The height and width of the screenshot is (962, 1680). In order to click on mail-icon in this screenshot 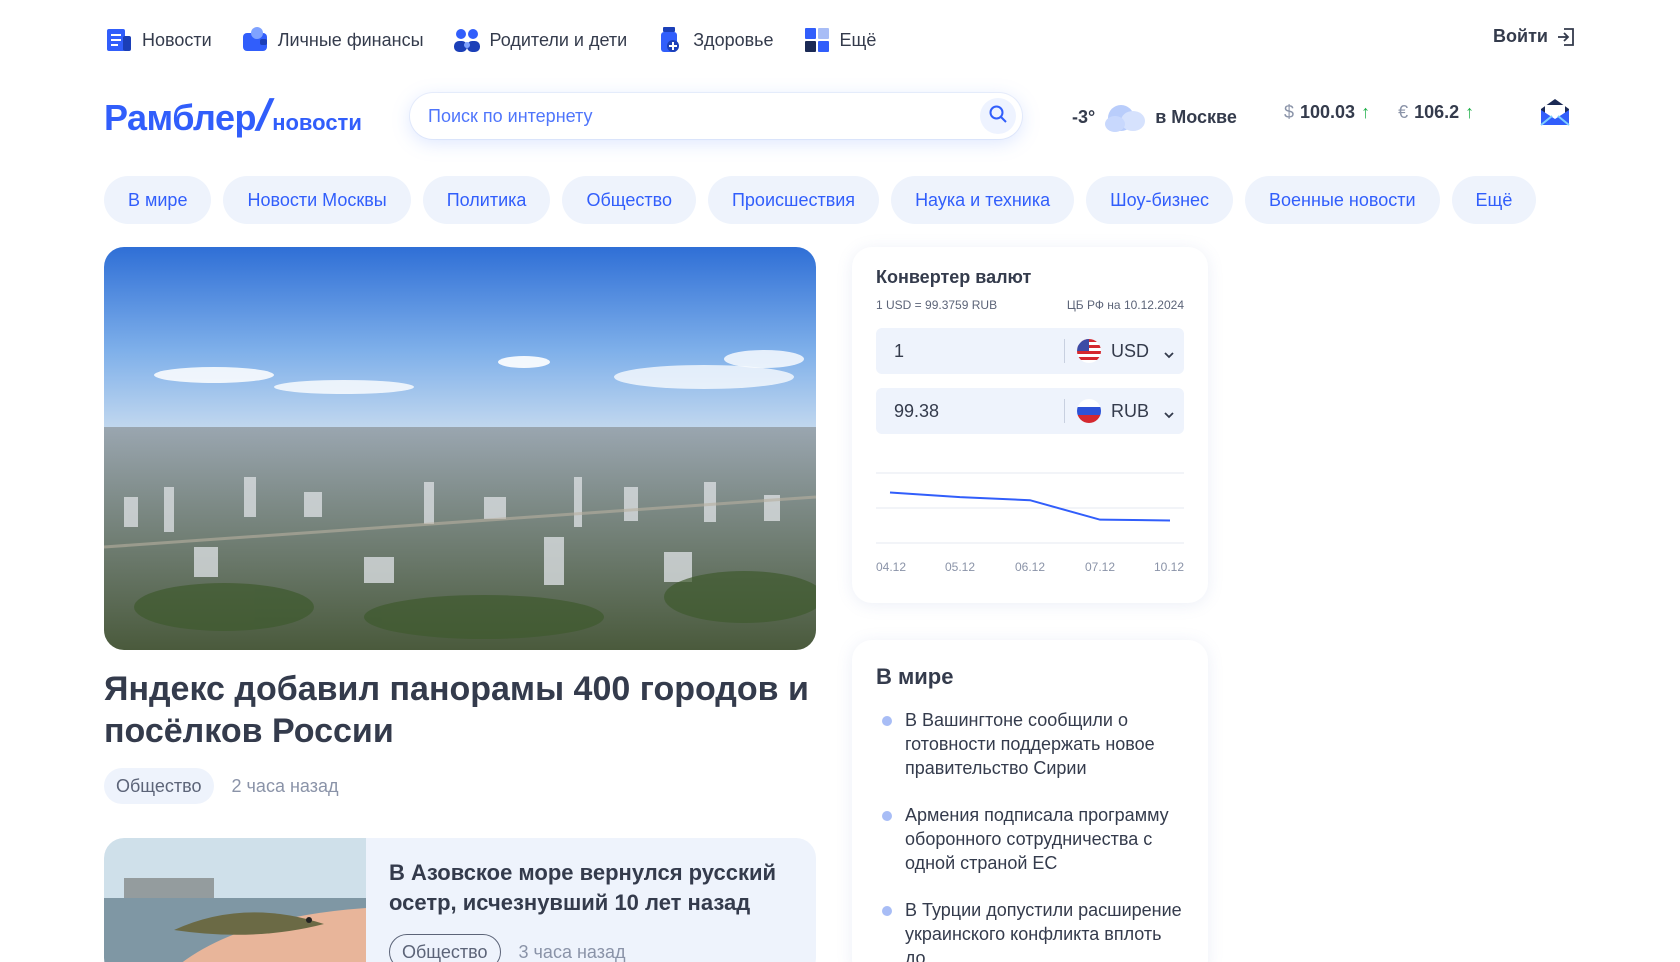, I will do `click(1555, 113)`.